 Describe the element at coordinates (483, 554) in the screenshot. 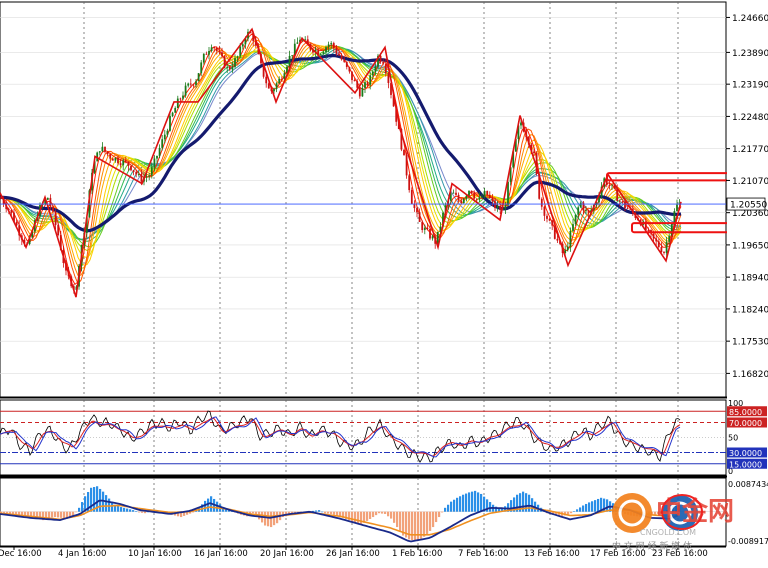

I see `x-tick-label: 7 Feb 16:00` at that location.